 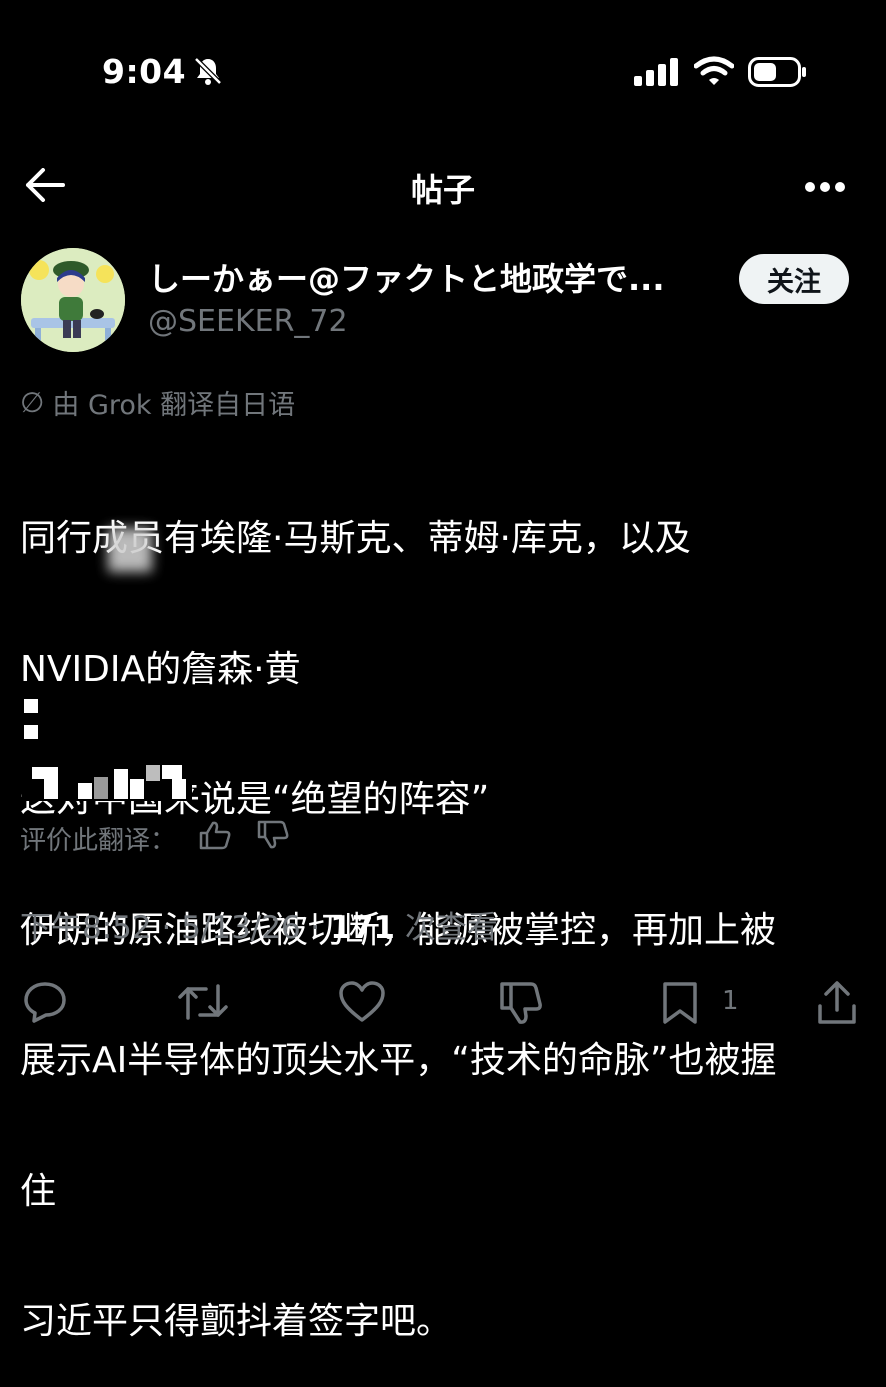 I want to click on dislike-icon, so click(x=521, y=1005).